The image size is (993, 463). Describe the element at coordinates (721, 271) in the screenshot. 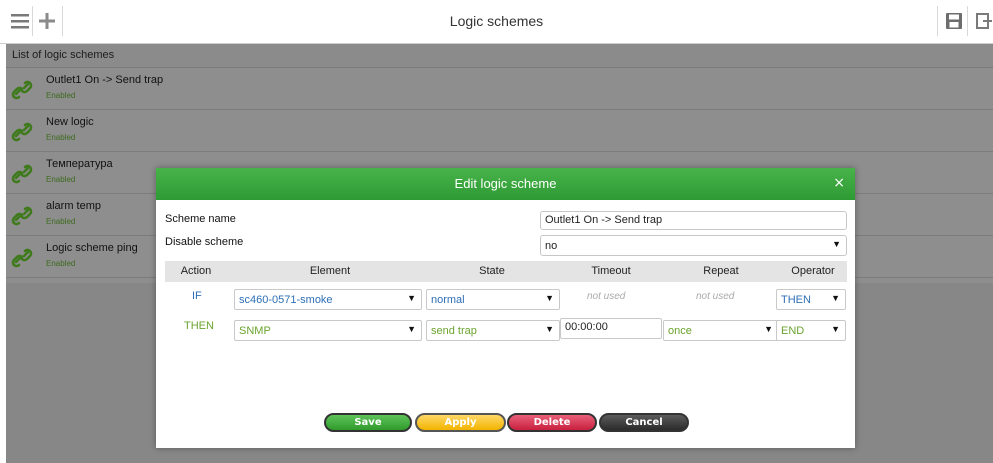

I see `column-repeat: Repeat` at that location.